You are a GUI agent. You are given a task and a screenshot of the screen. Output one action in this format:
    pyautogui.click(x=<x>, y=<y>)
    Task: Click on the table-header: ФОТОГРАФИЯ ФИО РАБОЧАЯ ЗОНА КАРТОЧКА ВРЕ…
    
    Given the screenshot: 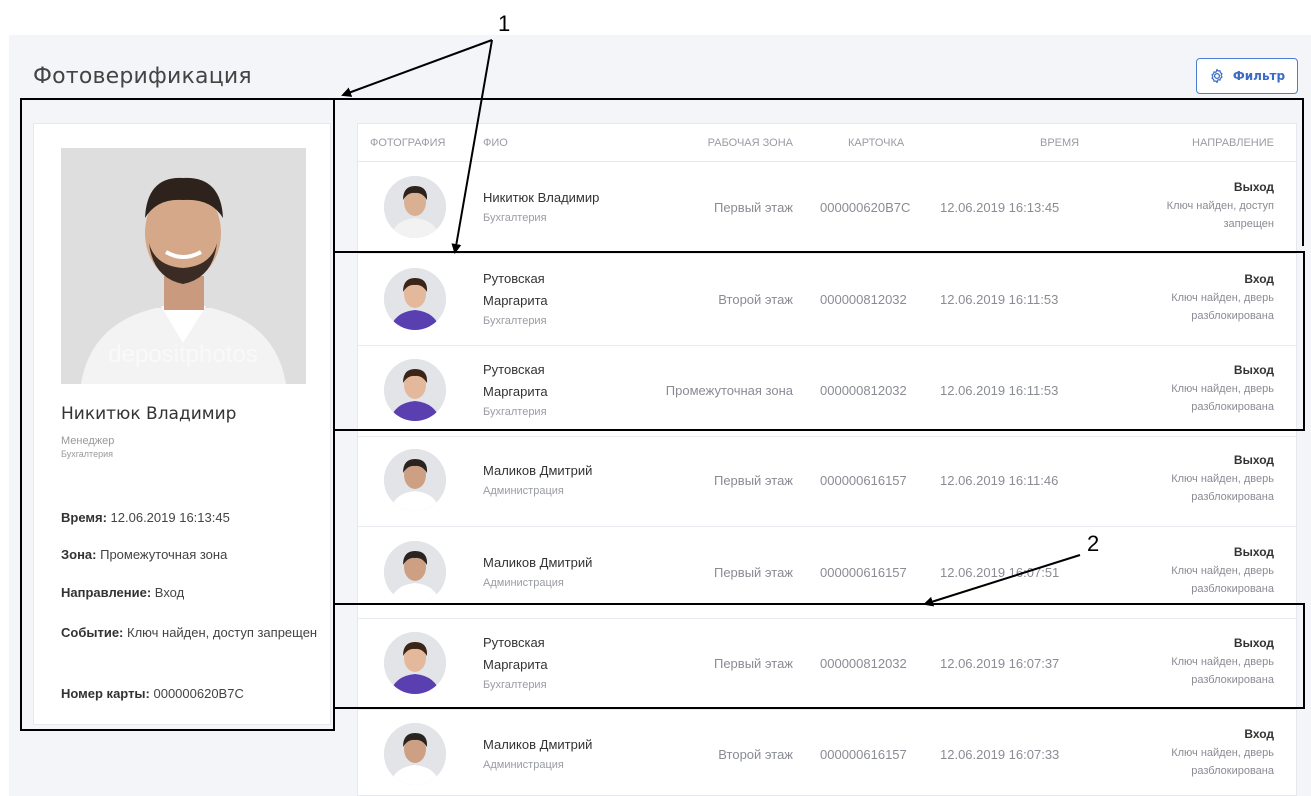 What is the action you would take?
    pyautogui.click(x=827, y=143)
    